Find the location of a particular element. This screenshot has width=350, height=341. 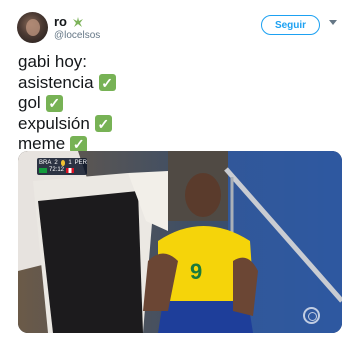

peru-flag-icon is located at coordinates (70, 170).